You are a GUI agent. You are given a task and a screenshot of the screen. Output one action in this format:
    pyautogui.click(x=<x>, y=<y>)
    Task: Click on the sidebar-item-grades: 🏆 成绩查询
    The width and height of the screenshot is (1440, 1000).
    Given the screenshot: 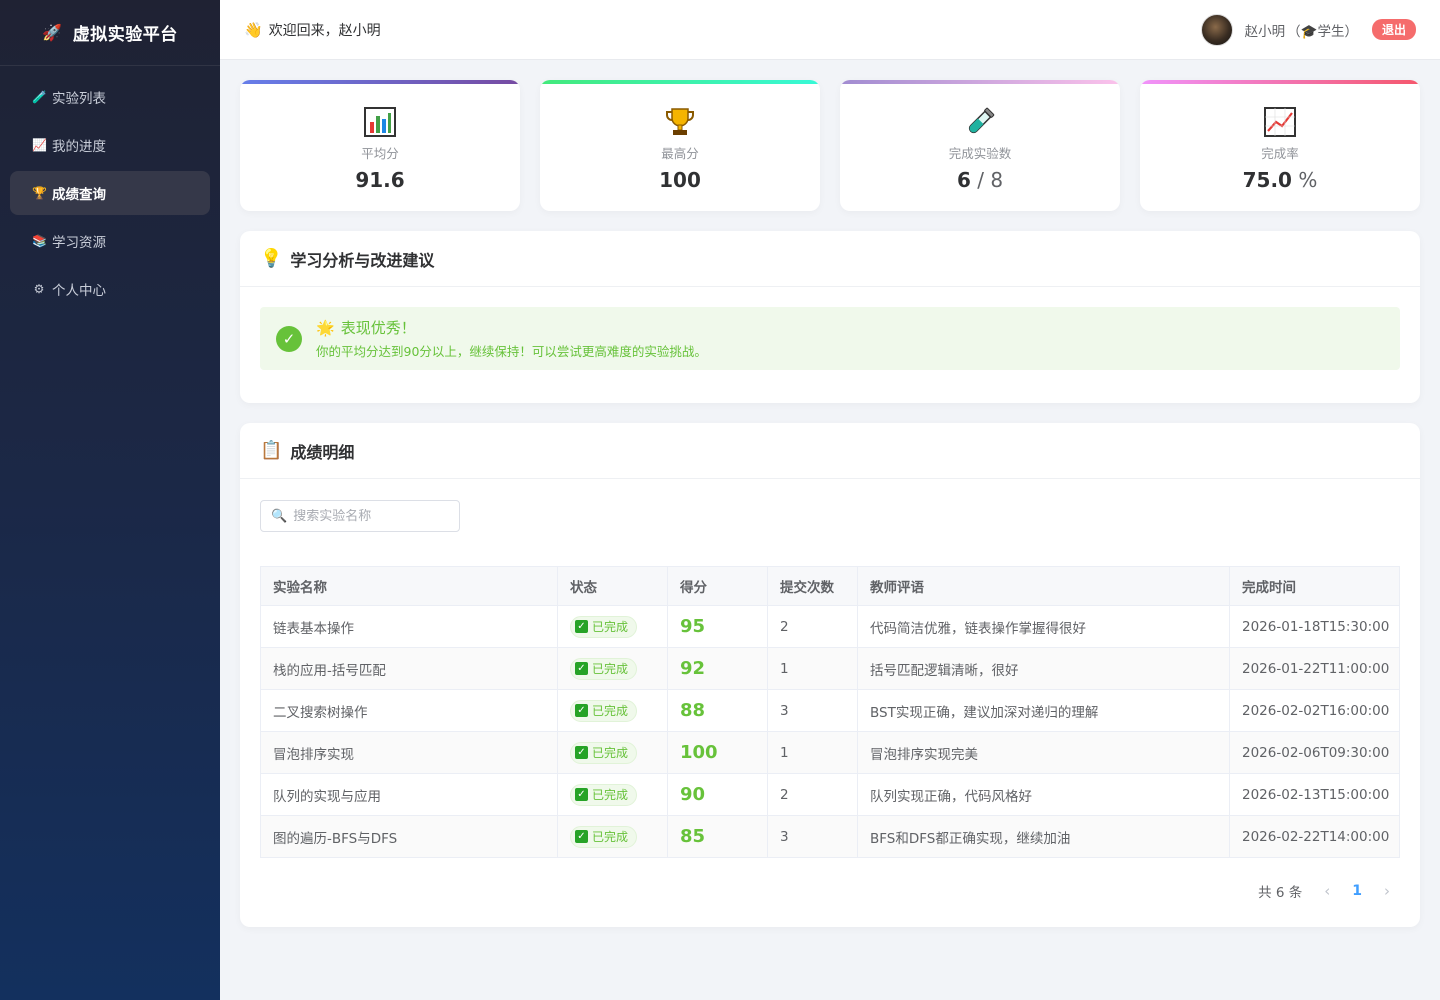 What is the action you would take?
    pyautogui.click(x=110, y=193)
    